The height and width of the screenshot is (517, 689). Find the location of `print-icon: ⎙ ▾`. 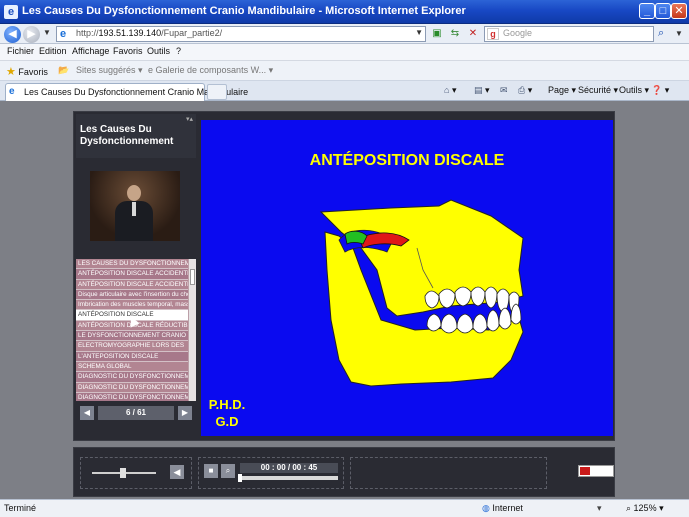

print-icon: ⎙ ▾ is located at coordinates (525, 90).